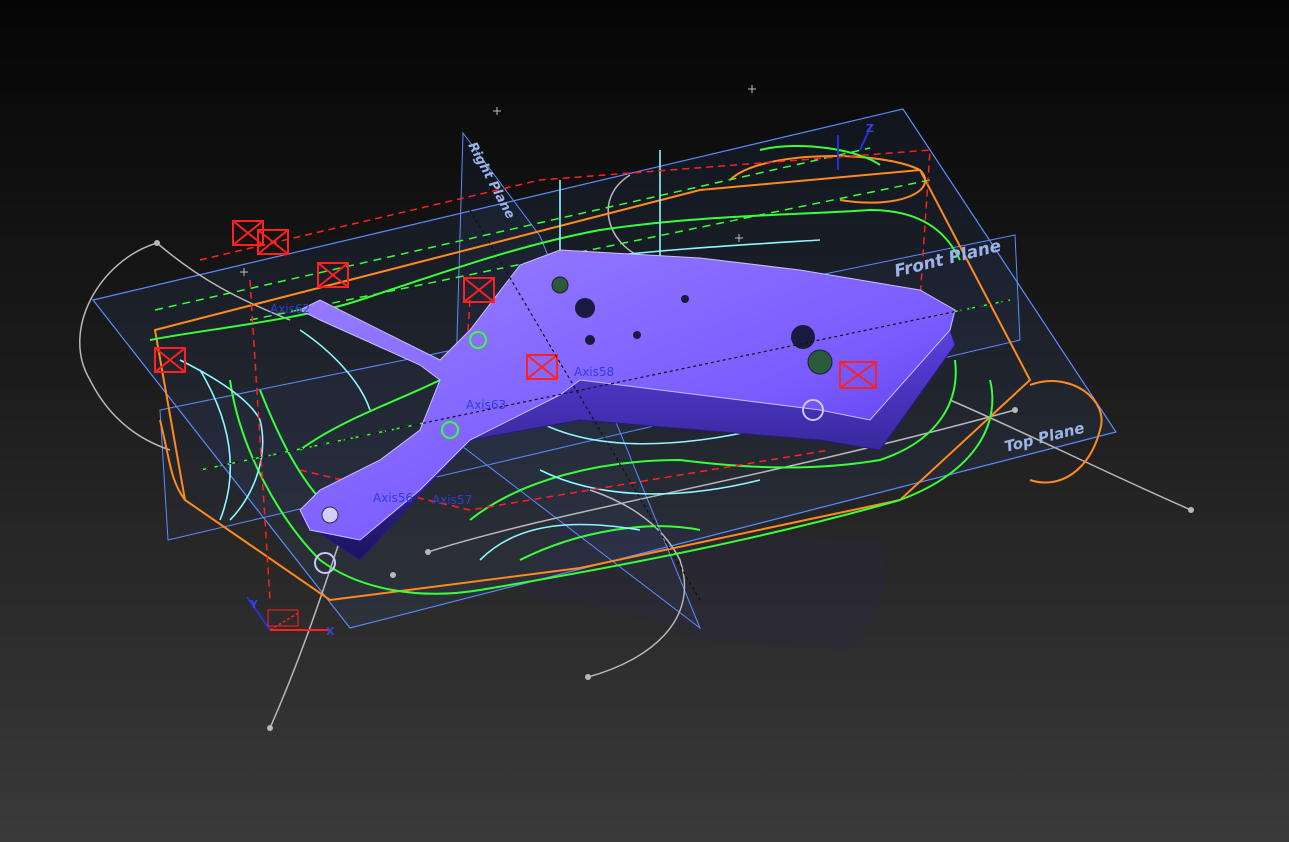 This screenshot has width=1289, height=842. I want to click on triad-x-label: X, so click(330, 631).